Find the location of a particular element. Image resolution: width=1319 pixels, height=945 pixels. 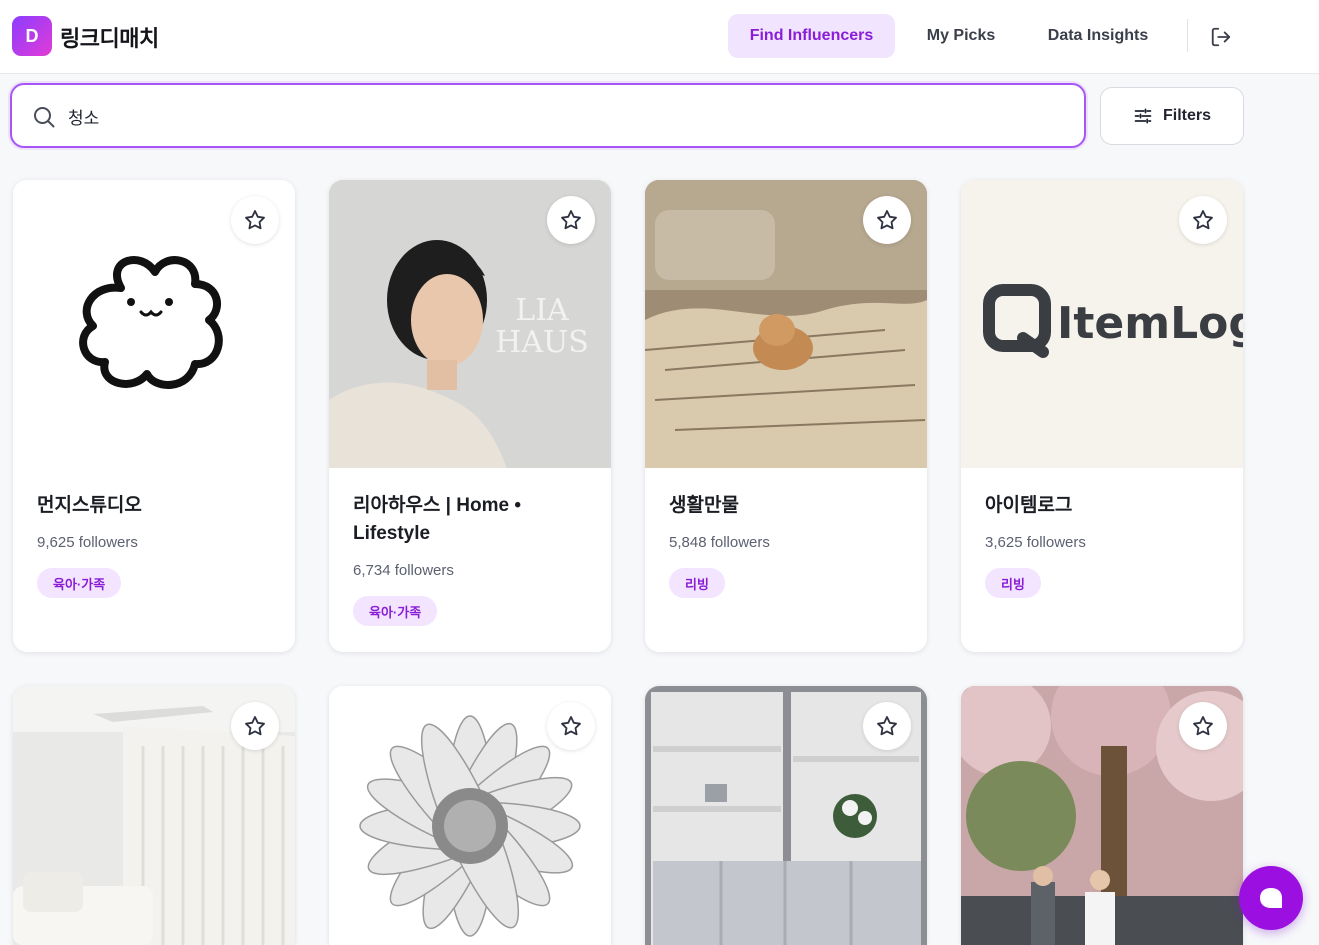

logout-button is located at coordinates (1221, 37).